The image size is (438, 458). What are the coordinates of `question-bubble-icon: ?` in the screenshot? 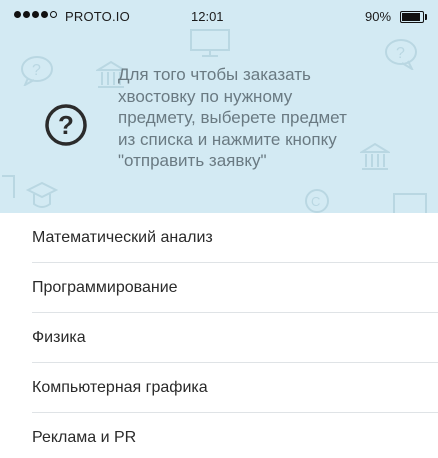 It's located at (37, 71).